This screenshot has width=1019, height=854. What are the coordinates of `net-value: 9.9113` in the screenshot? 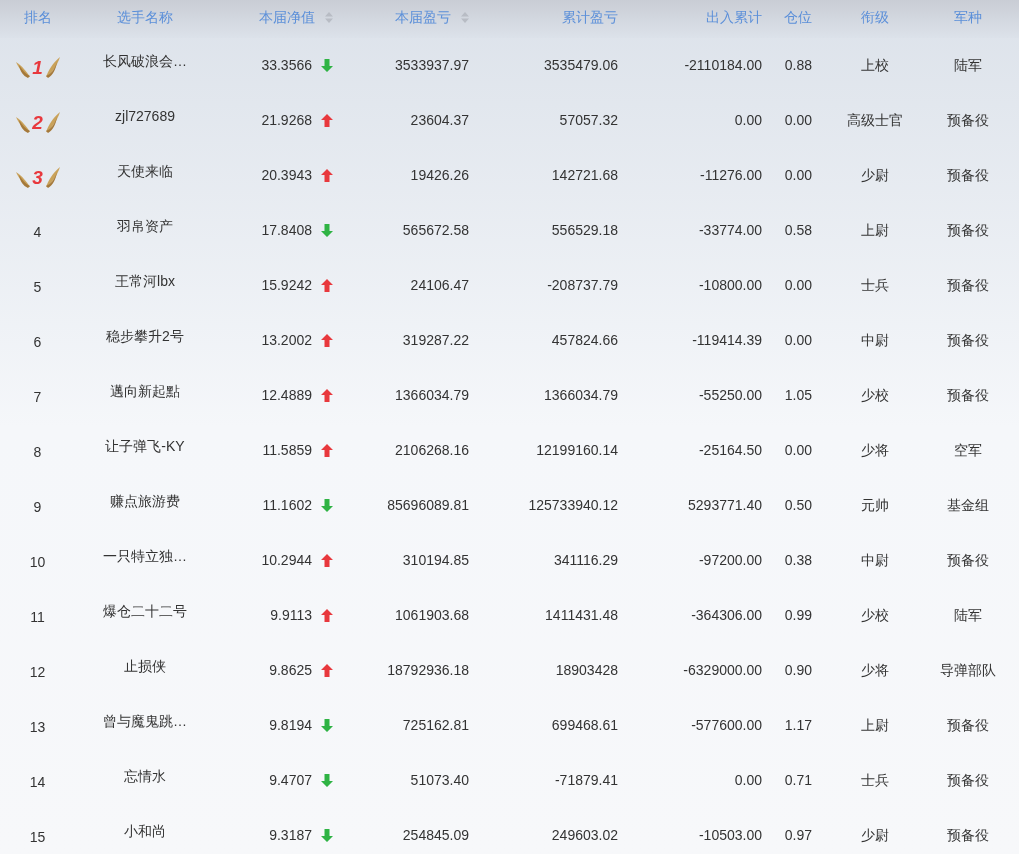 It's located at (291, 615).